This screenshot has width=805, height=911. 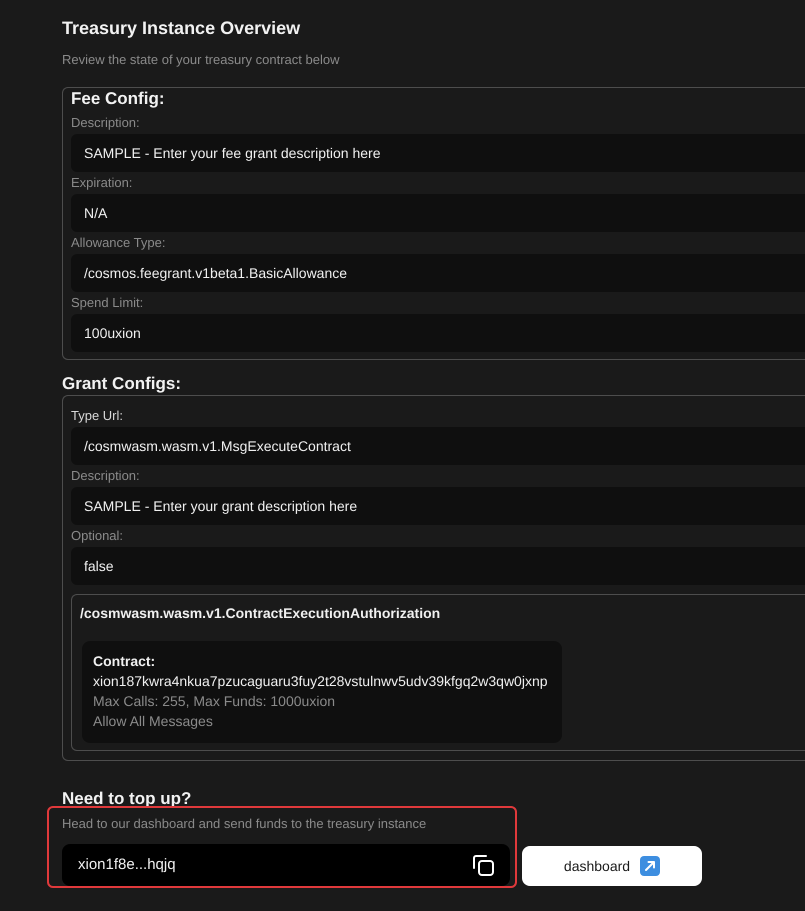 I want to click on value-field: SAMPLE - Enter your grant description here, so click(x=438, y=506).